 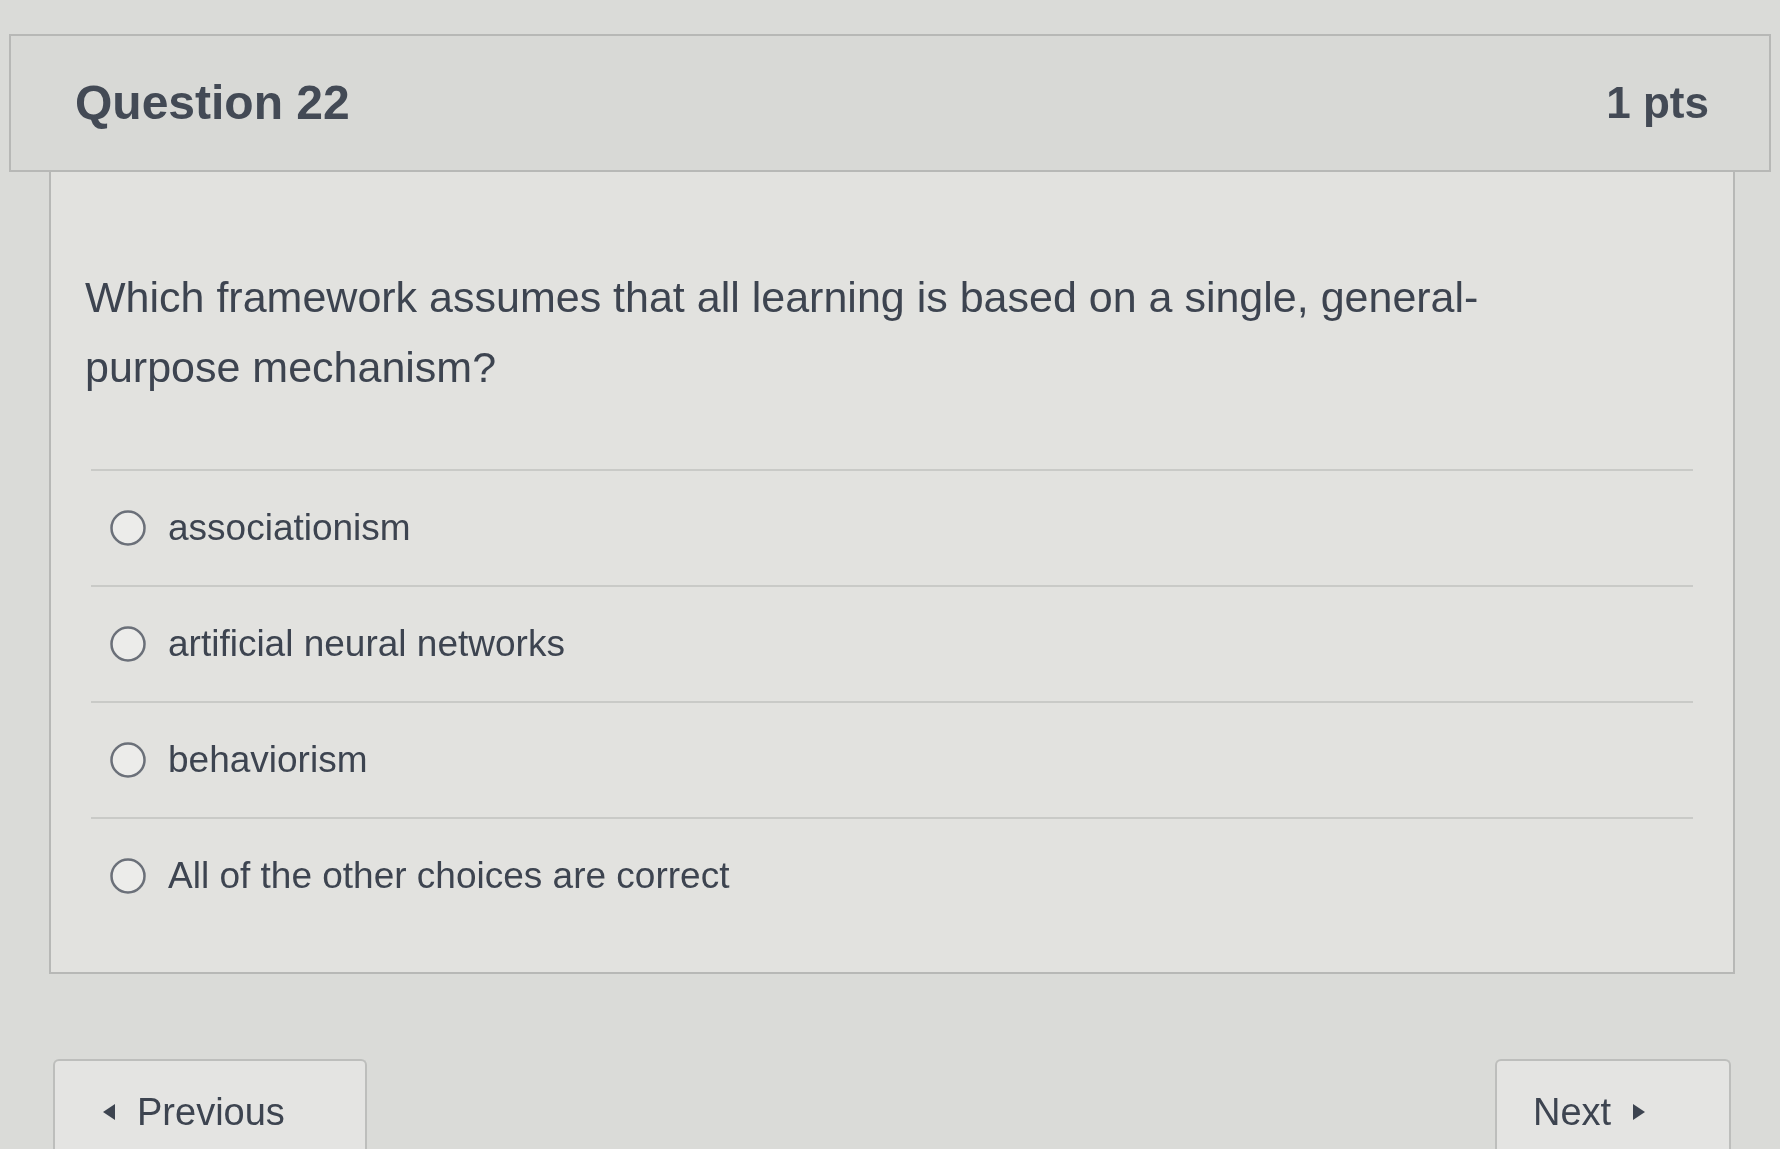 What do you see at coordinates (212, 103) in the screenshot?
I see `question-title: Question 22` at bounding box center [212, 103].